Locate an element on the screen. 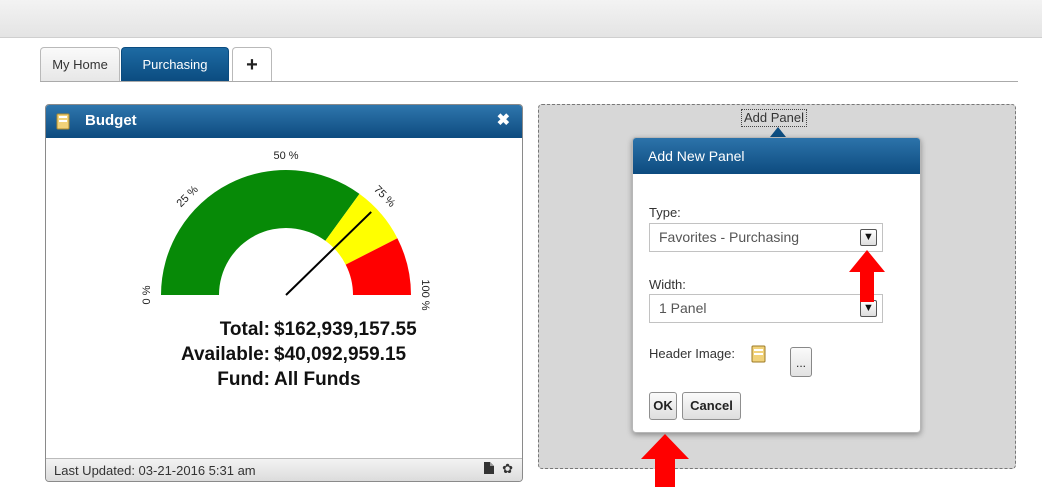 The width and height of the screenshot is (1042, 487). available-value: $40,092,959.15 is located at coordinates (340, 354).